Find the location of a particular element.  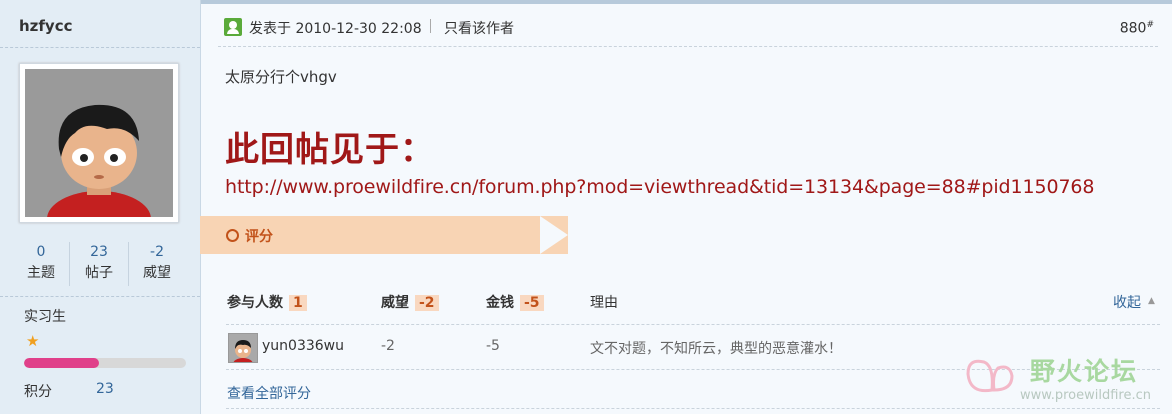

credit-label: 积分 is located at coordinates (38, 392).